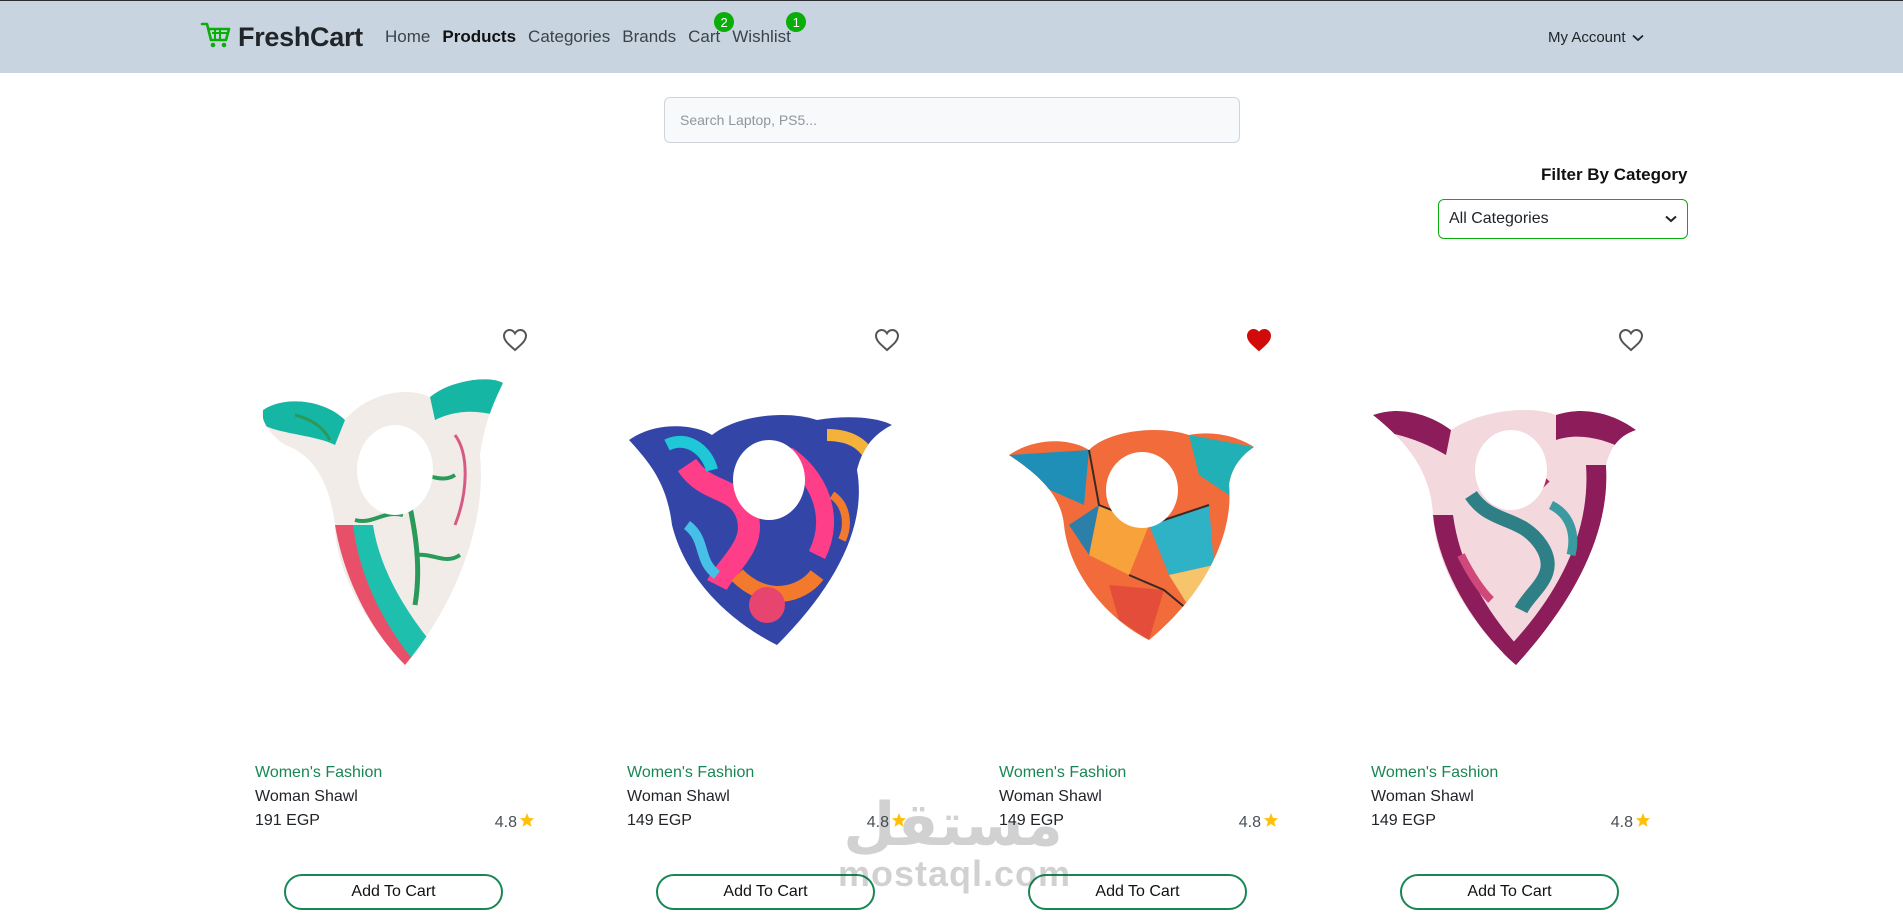  What do you see at coordinates (649, 37) in the screenshot?
I see `nav-brands: Brands` at bounding box center [649, 37].